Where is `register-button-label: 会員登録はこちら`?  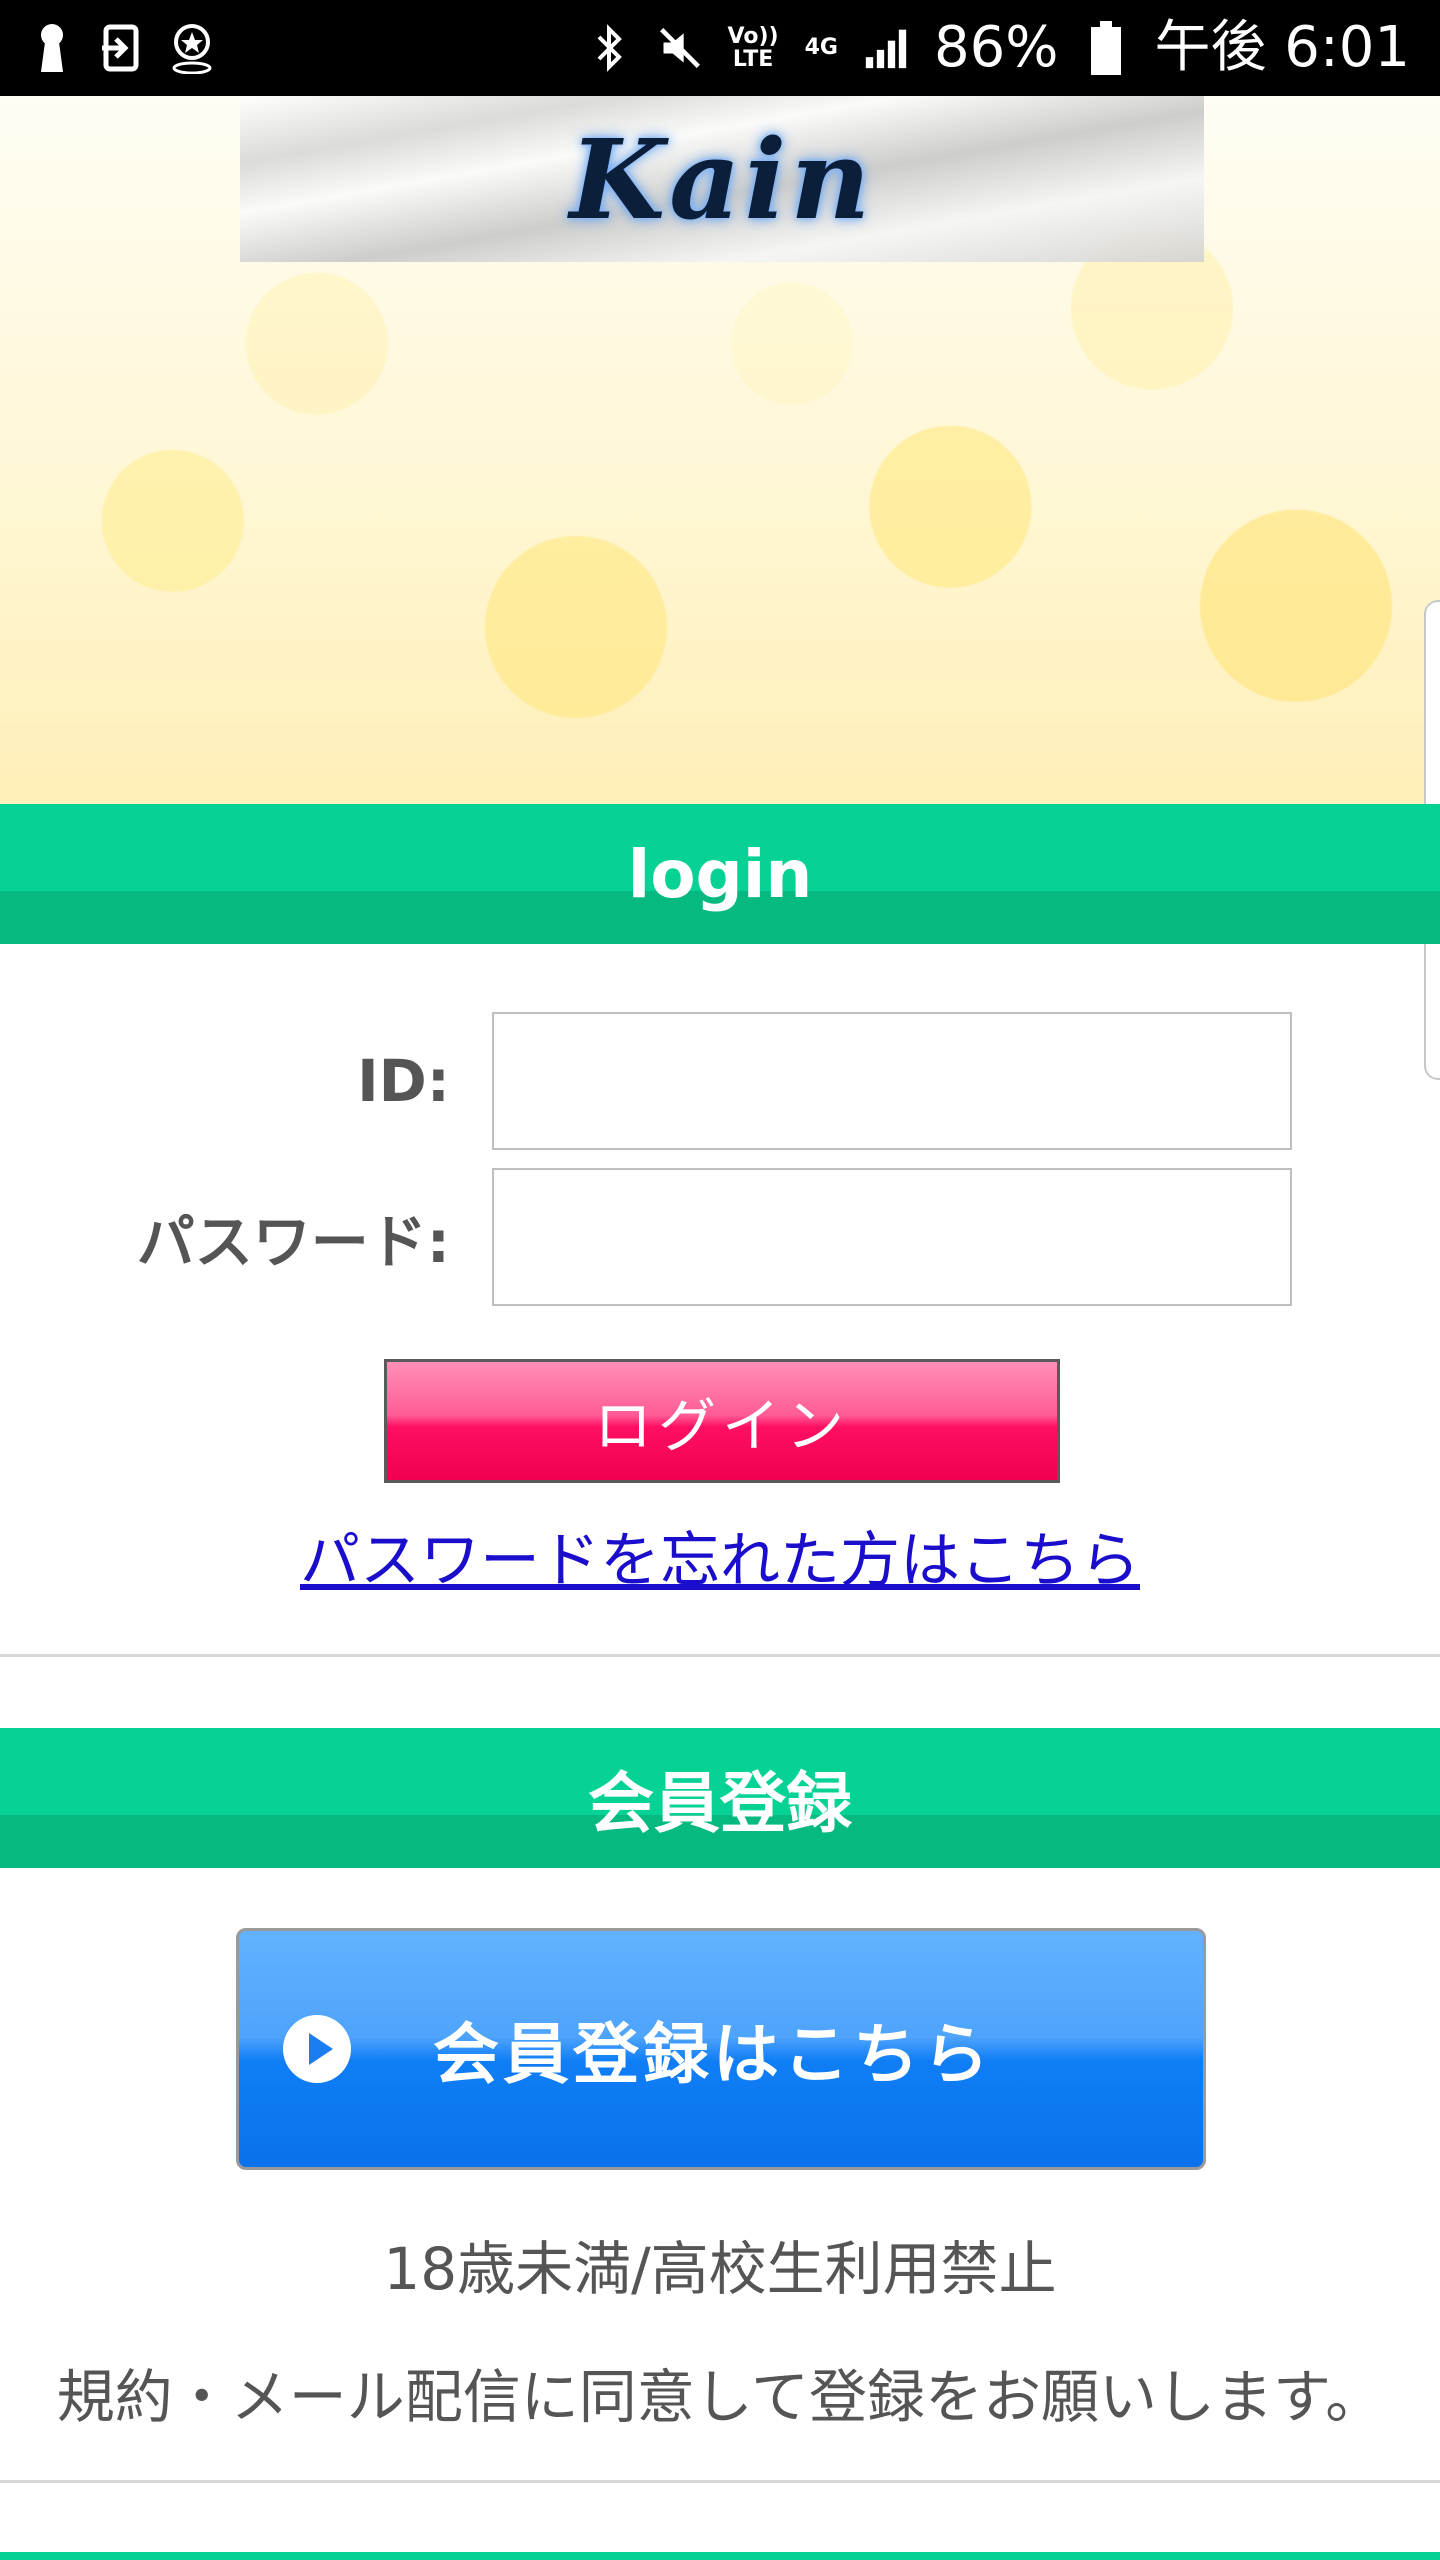
register-button-label: 会員登録はこちら is located at coordinates (713, 2054).